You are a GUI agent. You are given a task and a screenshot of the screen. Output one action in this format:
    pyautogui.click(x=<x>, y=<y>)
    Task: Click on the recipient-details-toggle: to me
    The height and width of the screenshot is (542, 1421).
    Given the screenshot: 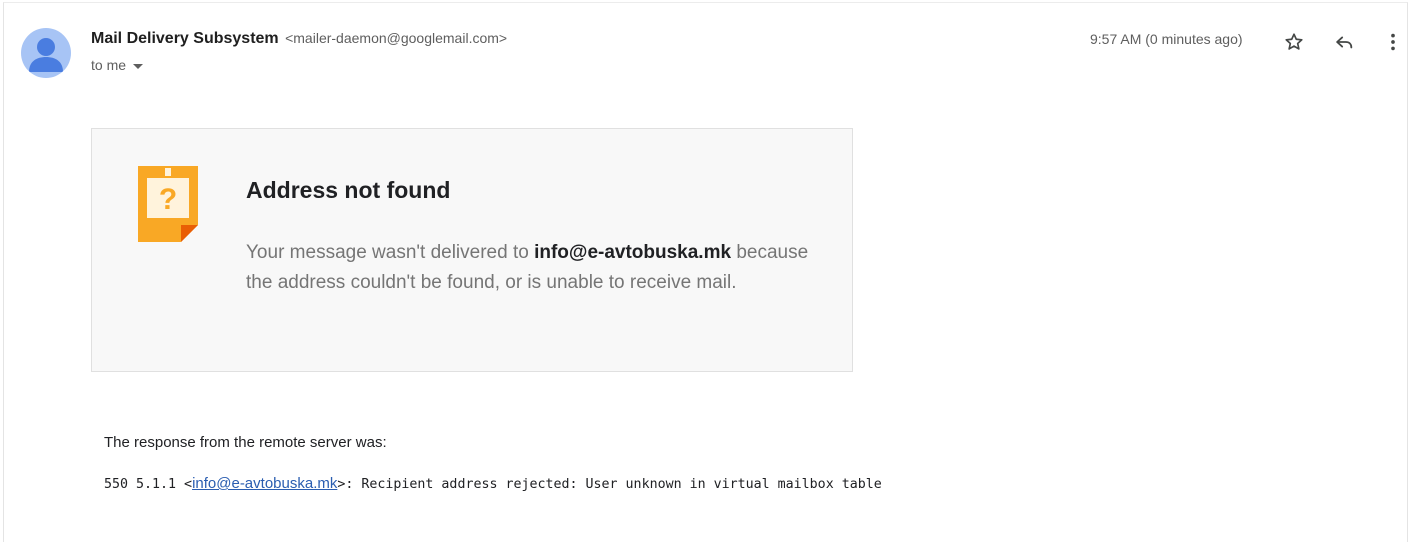 What is the action you would take?
    pyautogui.click(x=117, y=65)
    